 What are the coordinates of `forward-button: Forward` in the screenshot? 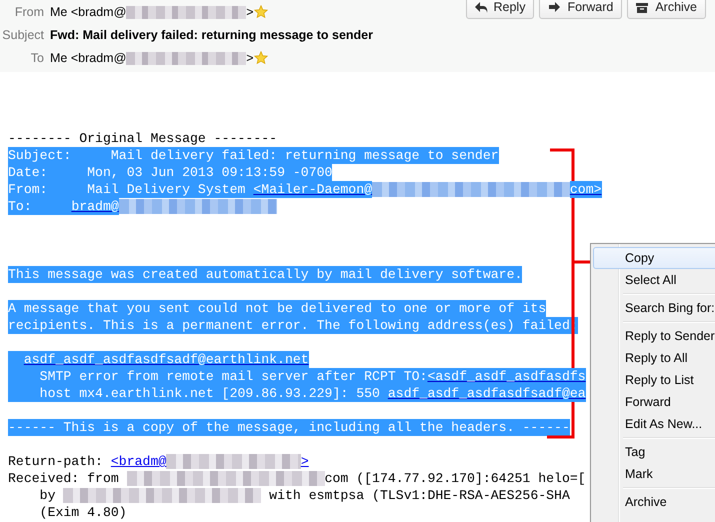 It's located at (580, 9).